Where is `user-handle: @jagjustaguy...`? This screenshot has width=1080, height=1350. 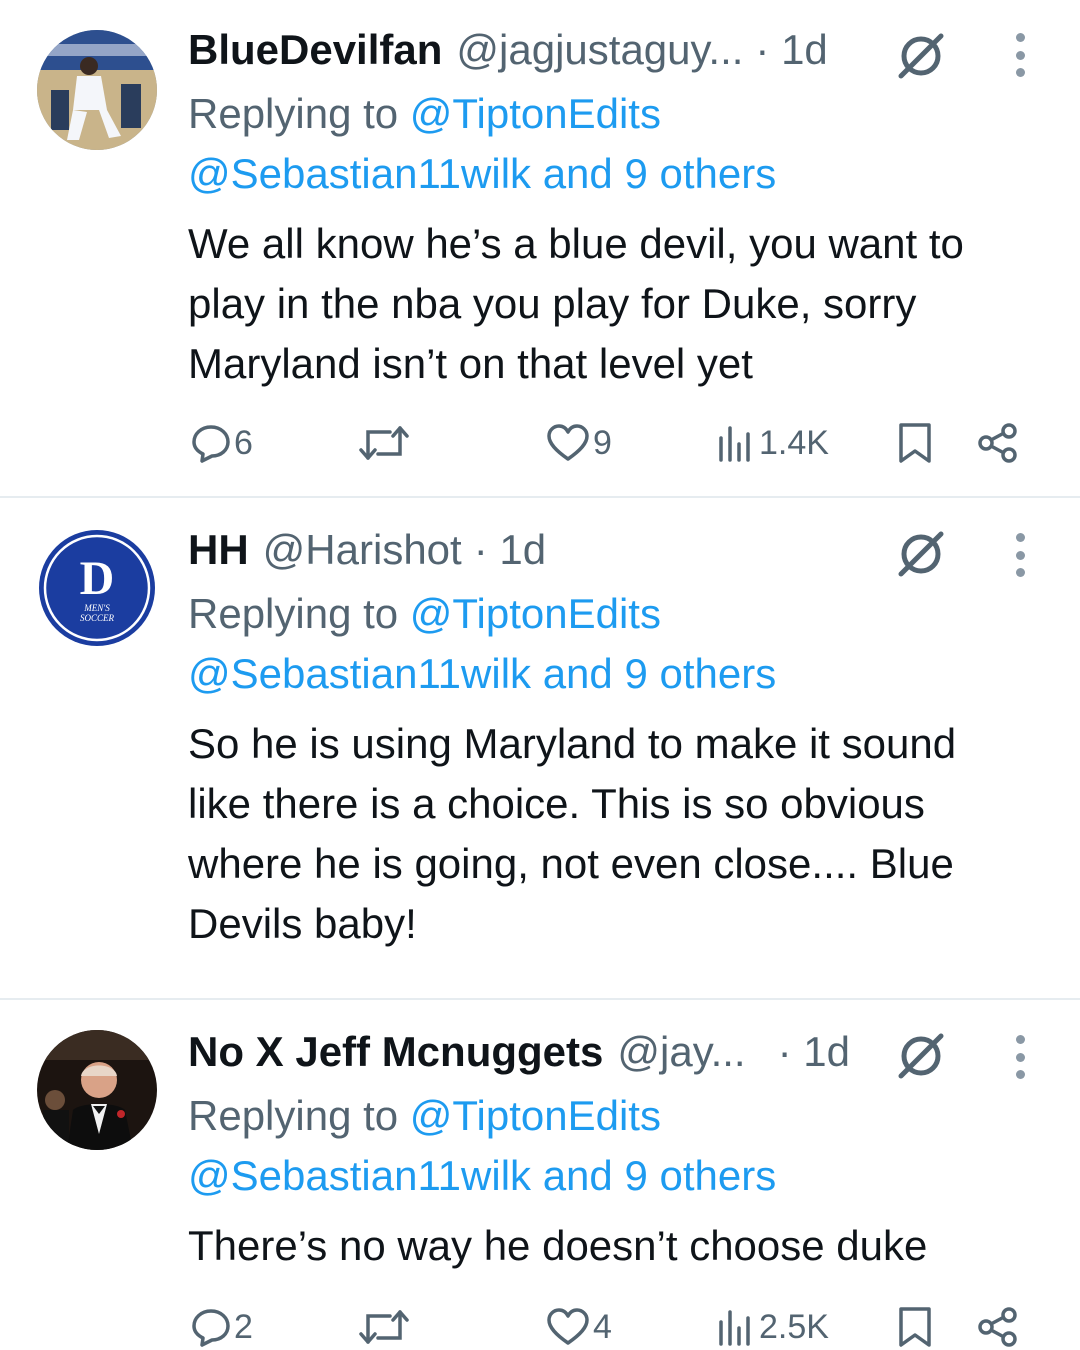
user-handle: @jagjustaguy... is located at coordinates (599, 50).